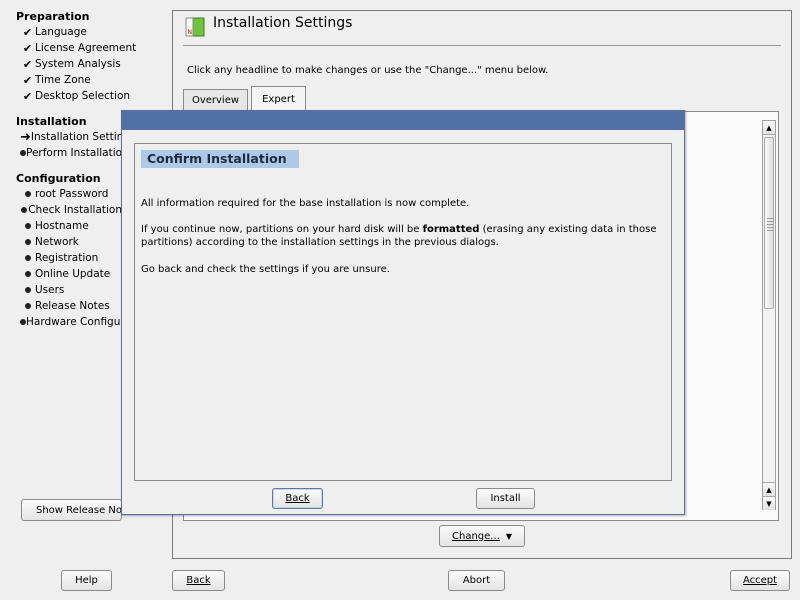  What do you see at coordinates (25, 137) in the screenshot?
I see `arrow-right-icon: ➜` at bounding box center [25, 137].